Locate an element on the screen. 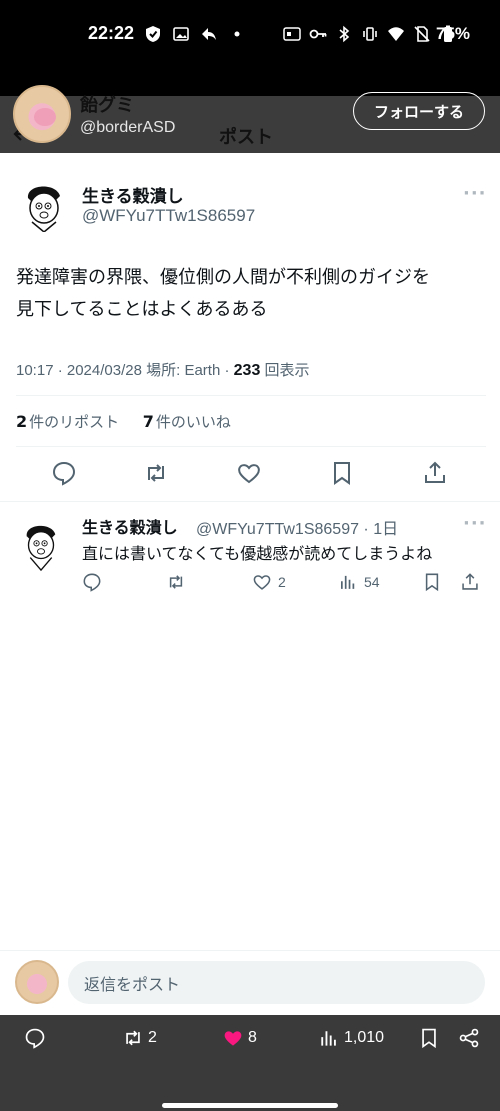 The height and width of the screenshot is (1111, 500). reply-input: 返信をポスト is located at coordinates (276, 982).